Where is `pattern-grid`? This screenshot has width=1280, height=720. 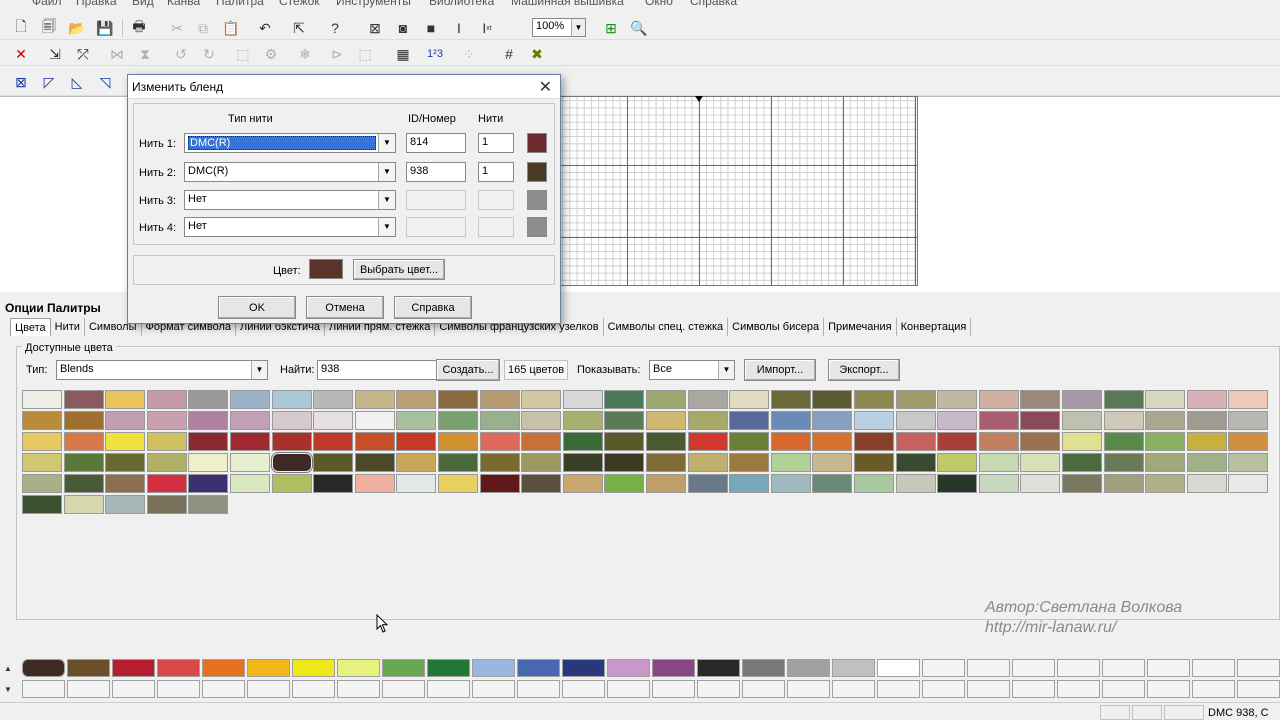
pattern-grid is located at coordinates (739, 191).